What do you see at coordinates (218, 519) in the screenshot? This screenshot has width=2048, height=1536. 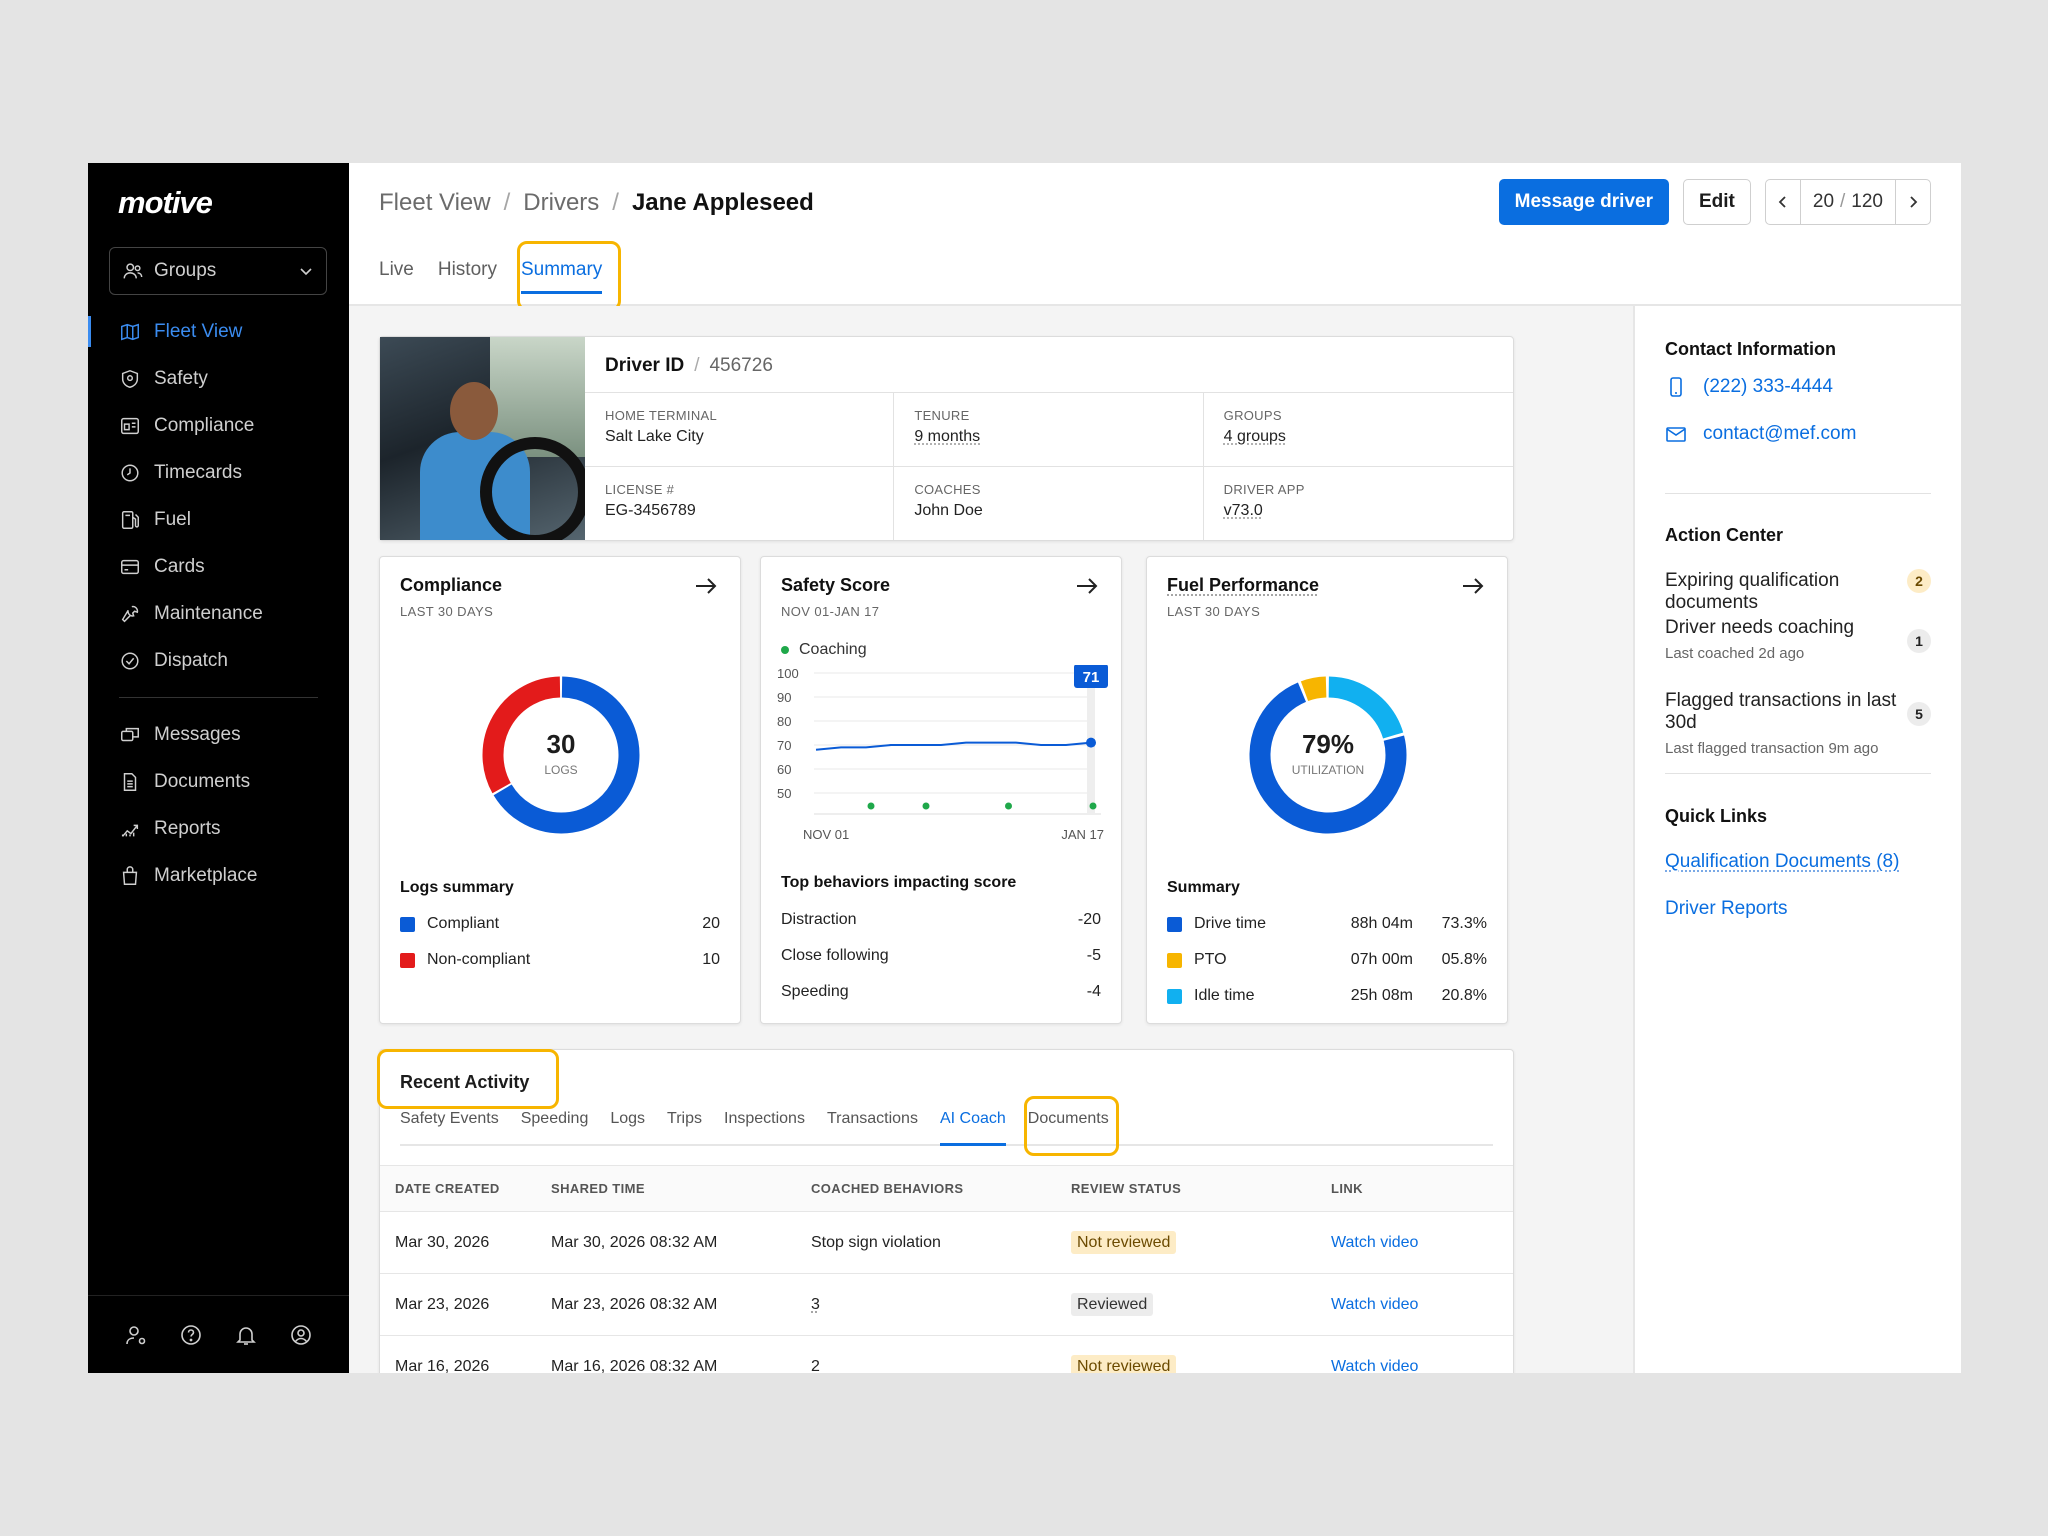 I see `sidebar-item-fuel: Fuel` at bounding box center [218, 519].